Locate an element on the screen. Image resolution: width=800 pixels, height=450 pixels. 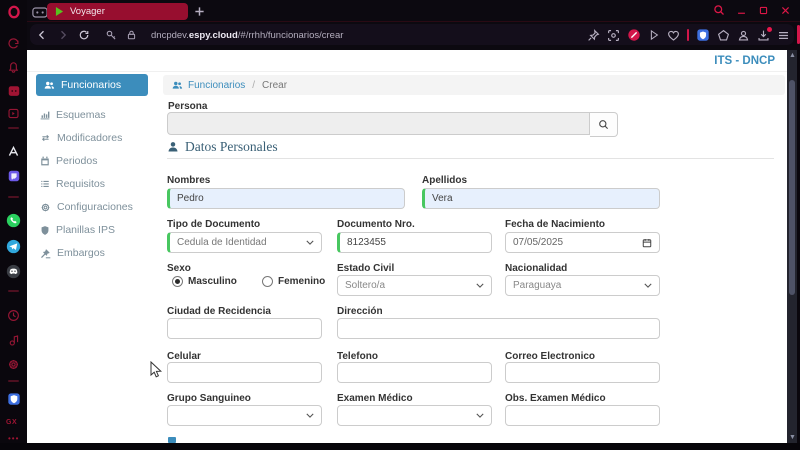
section-divider is located at coordinates (470, 158).